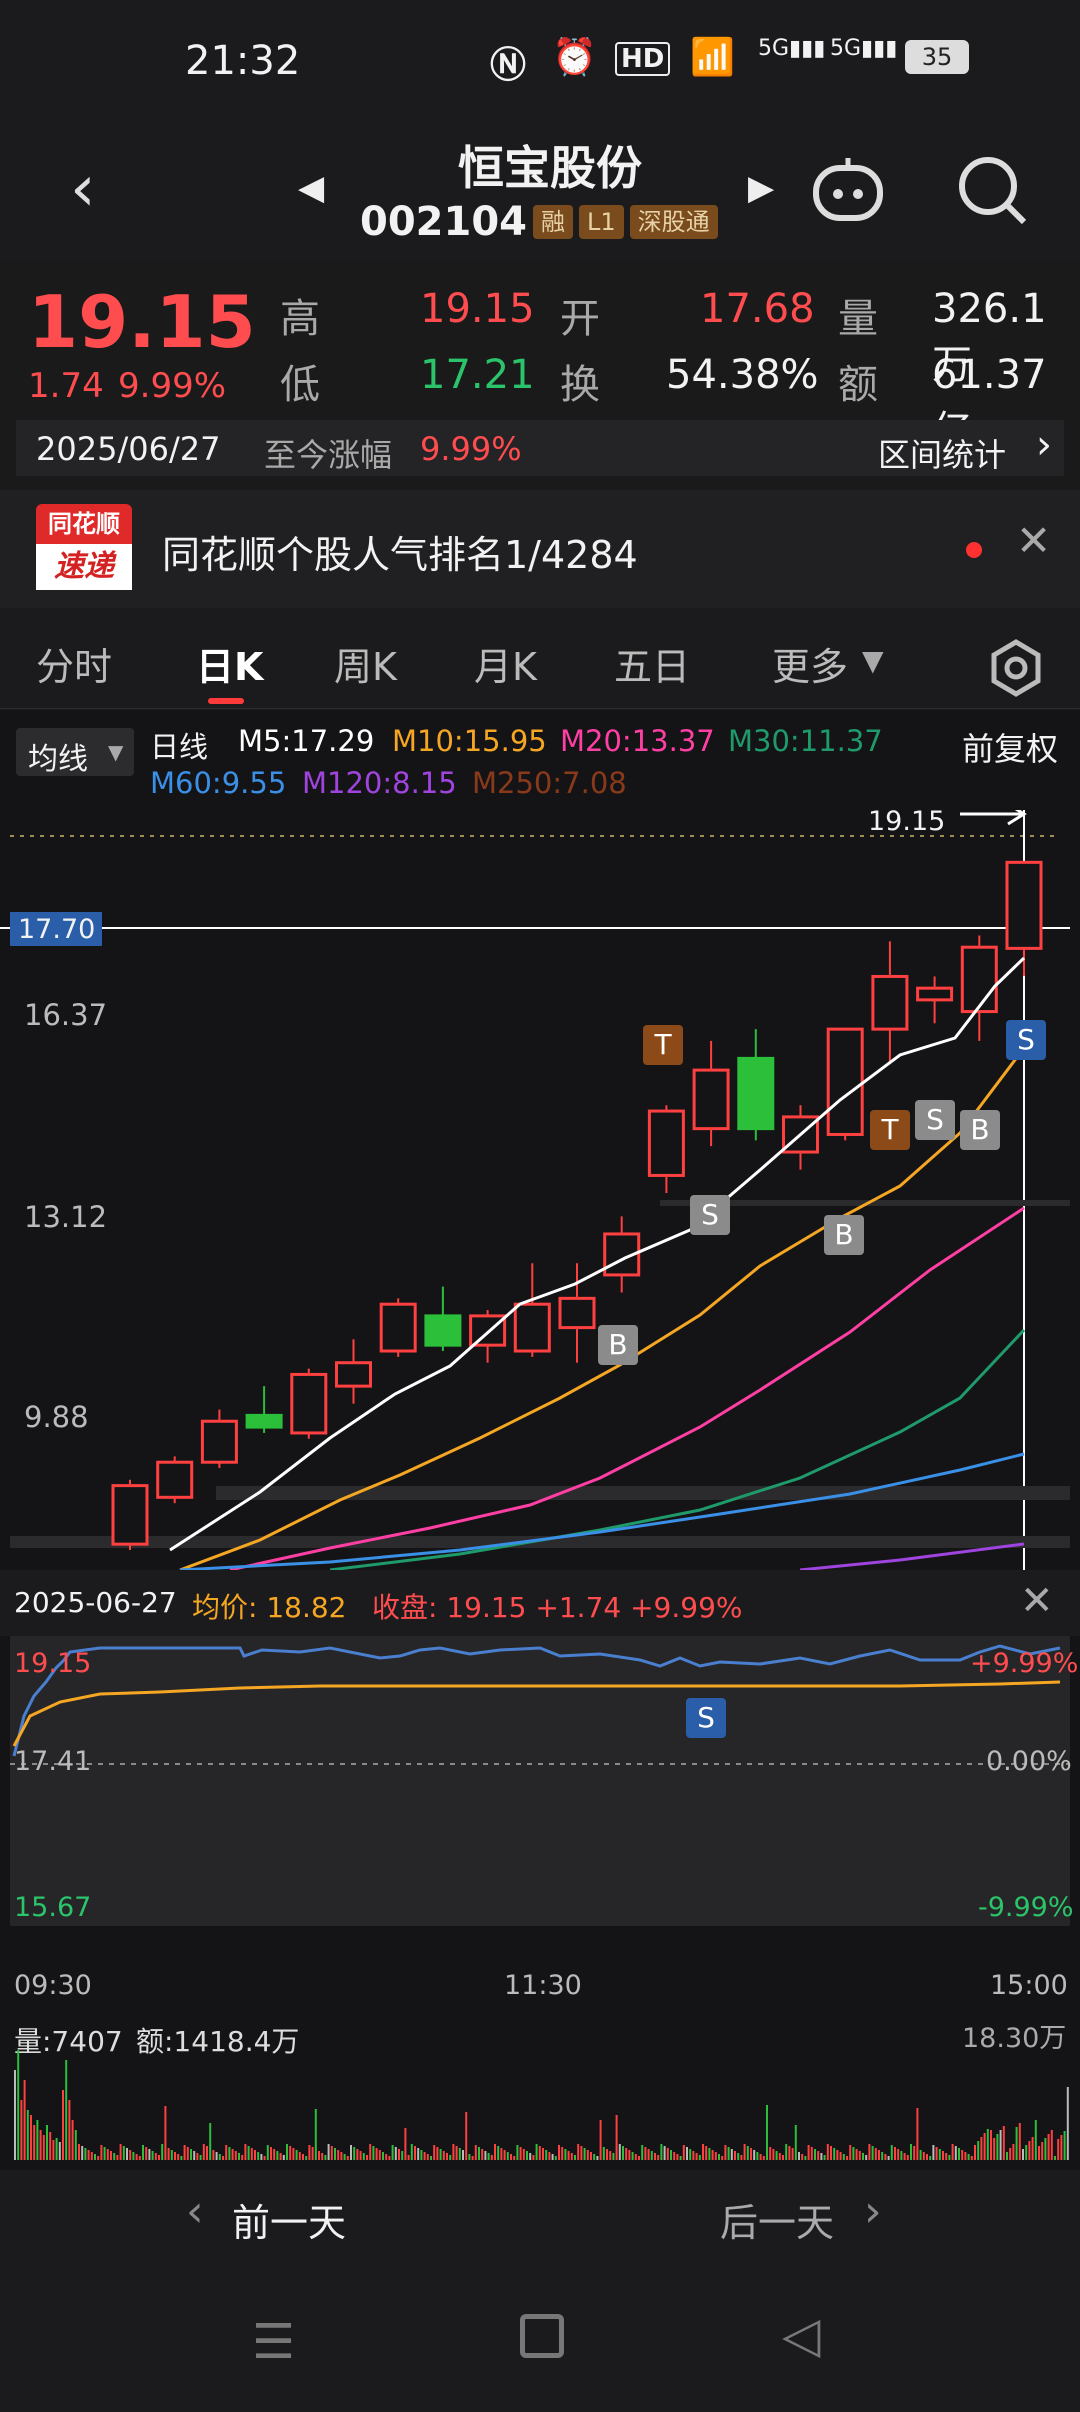 This screenshot has width=1080, height=2412. Describe the element at coordinates (663, 1045) in the screenshot. I see `signal-t-marker: T` at that location.